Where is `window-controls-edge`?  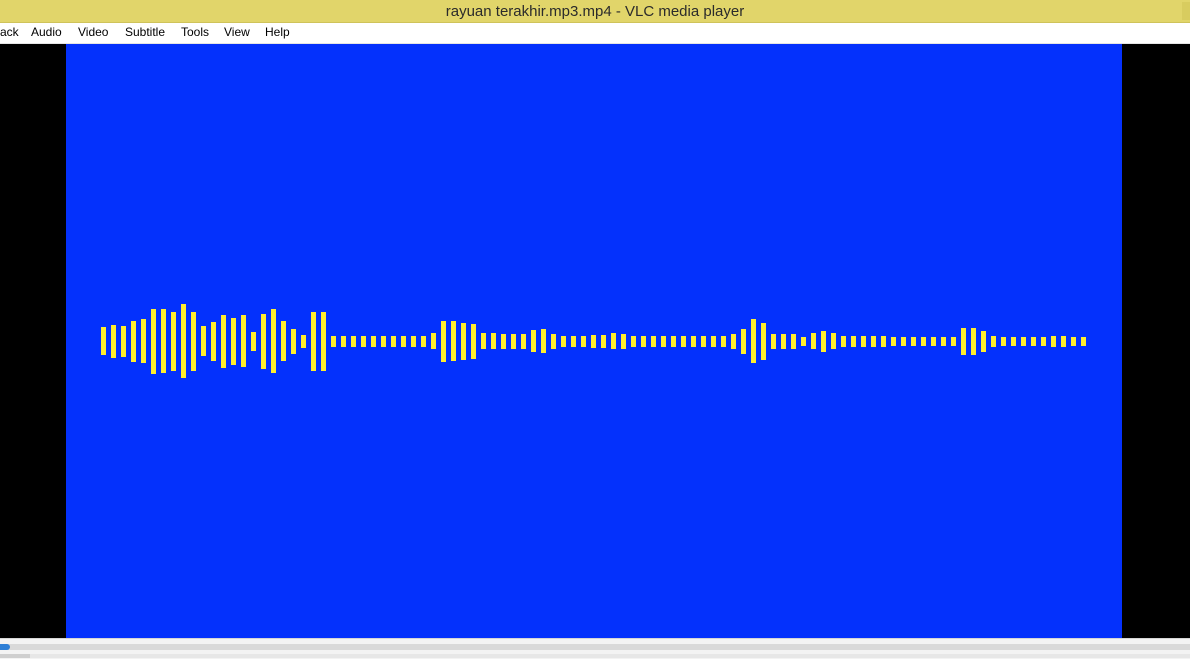
window-controls-edge is located at coordinates (1186, 11).